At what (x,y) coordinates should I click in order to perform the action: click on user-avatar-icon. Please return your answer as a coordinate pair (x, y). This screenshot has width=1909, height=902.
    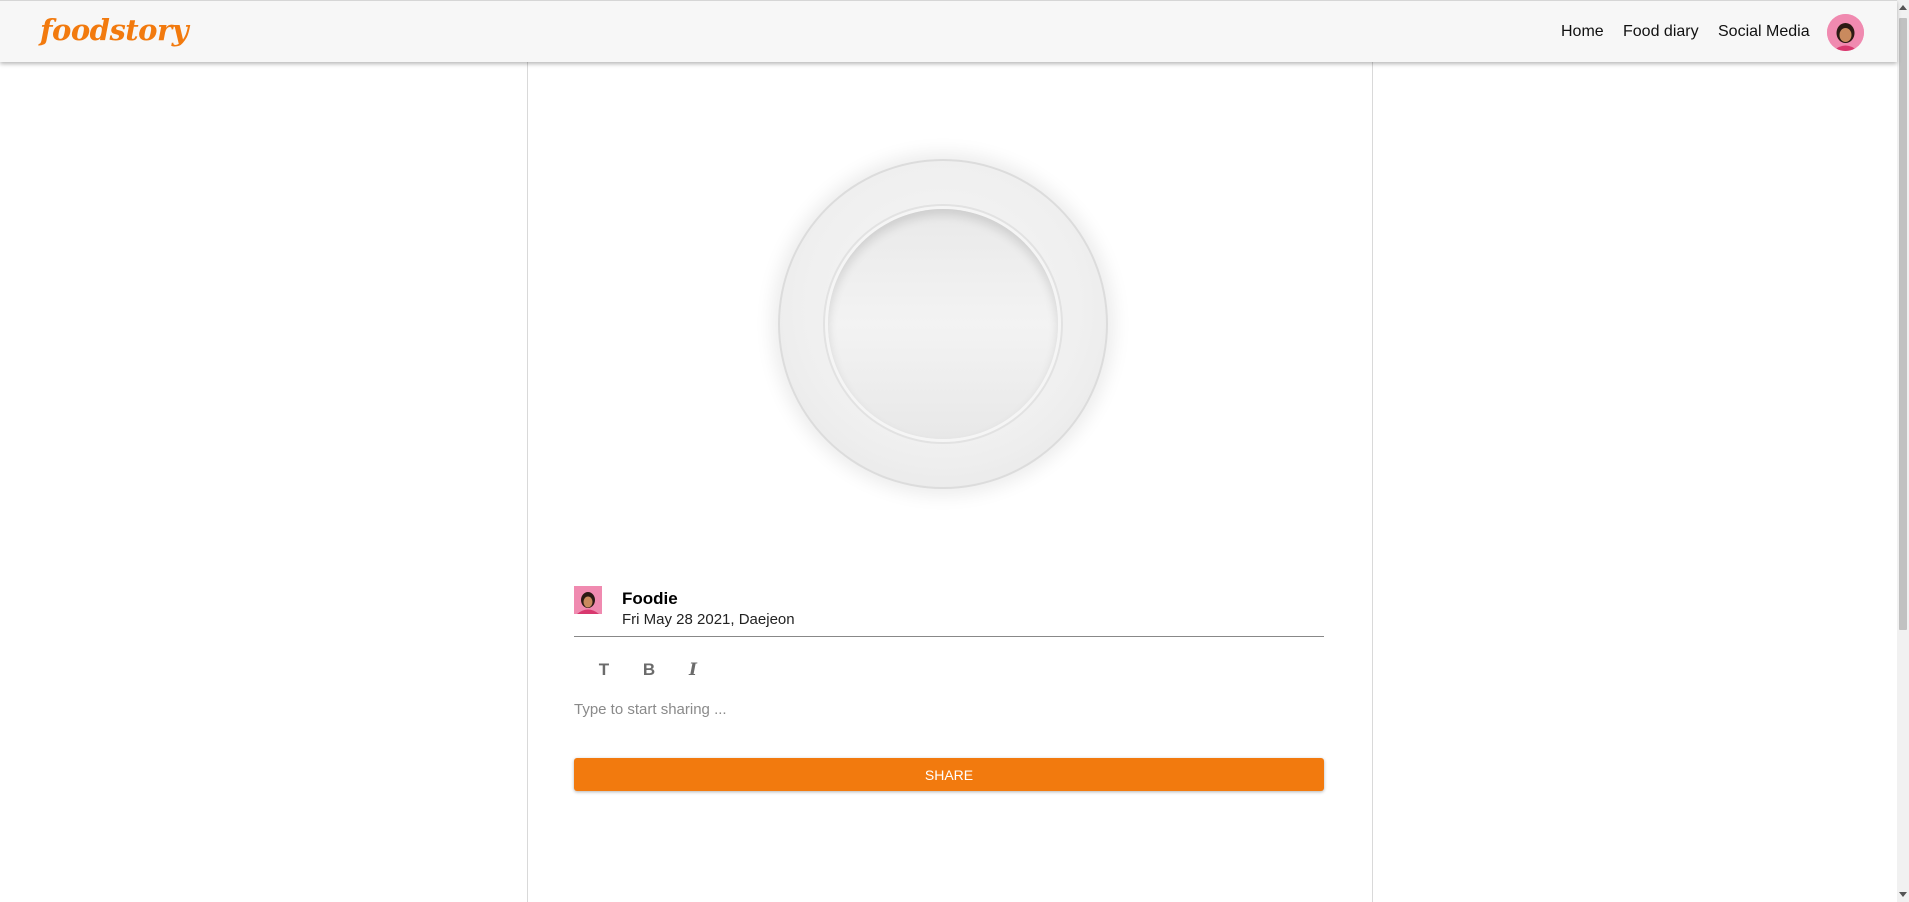
    Looking at the image, I should click on (1845, 32).